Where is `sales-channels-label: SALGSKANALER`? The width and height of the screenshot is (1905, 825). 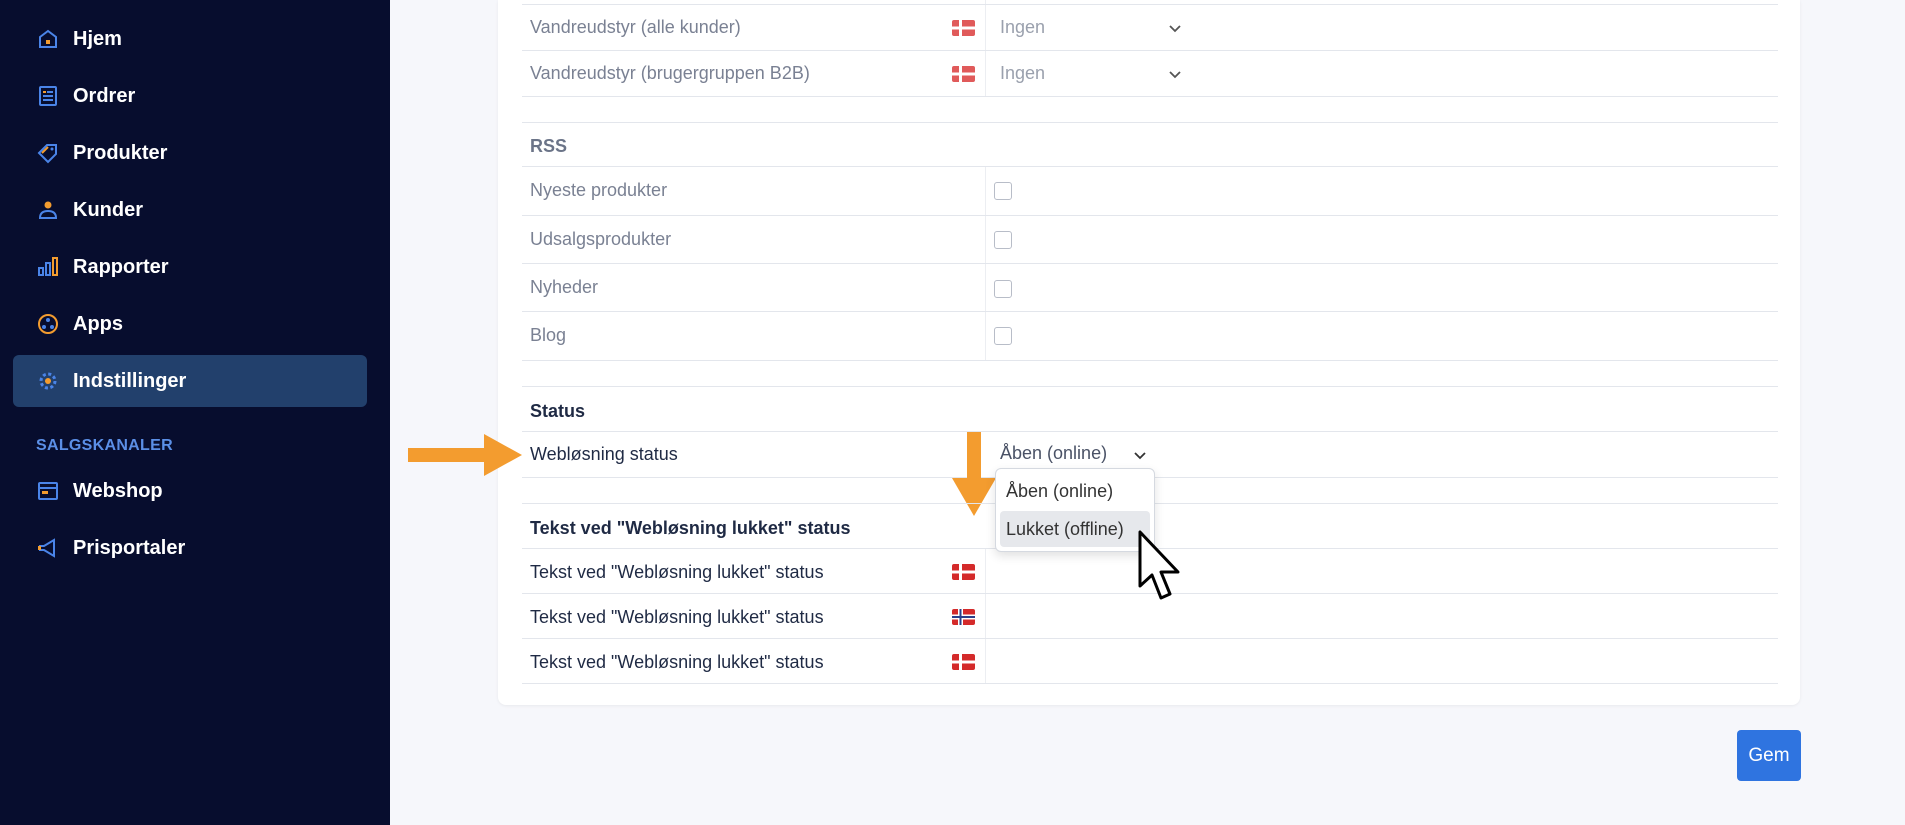
sales-channels-label: SALGSKANALER is located at coordinates (104, 445).